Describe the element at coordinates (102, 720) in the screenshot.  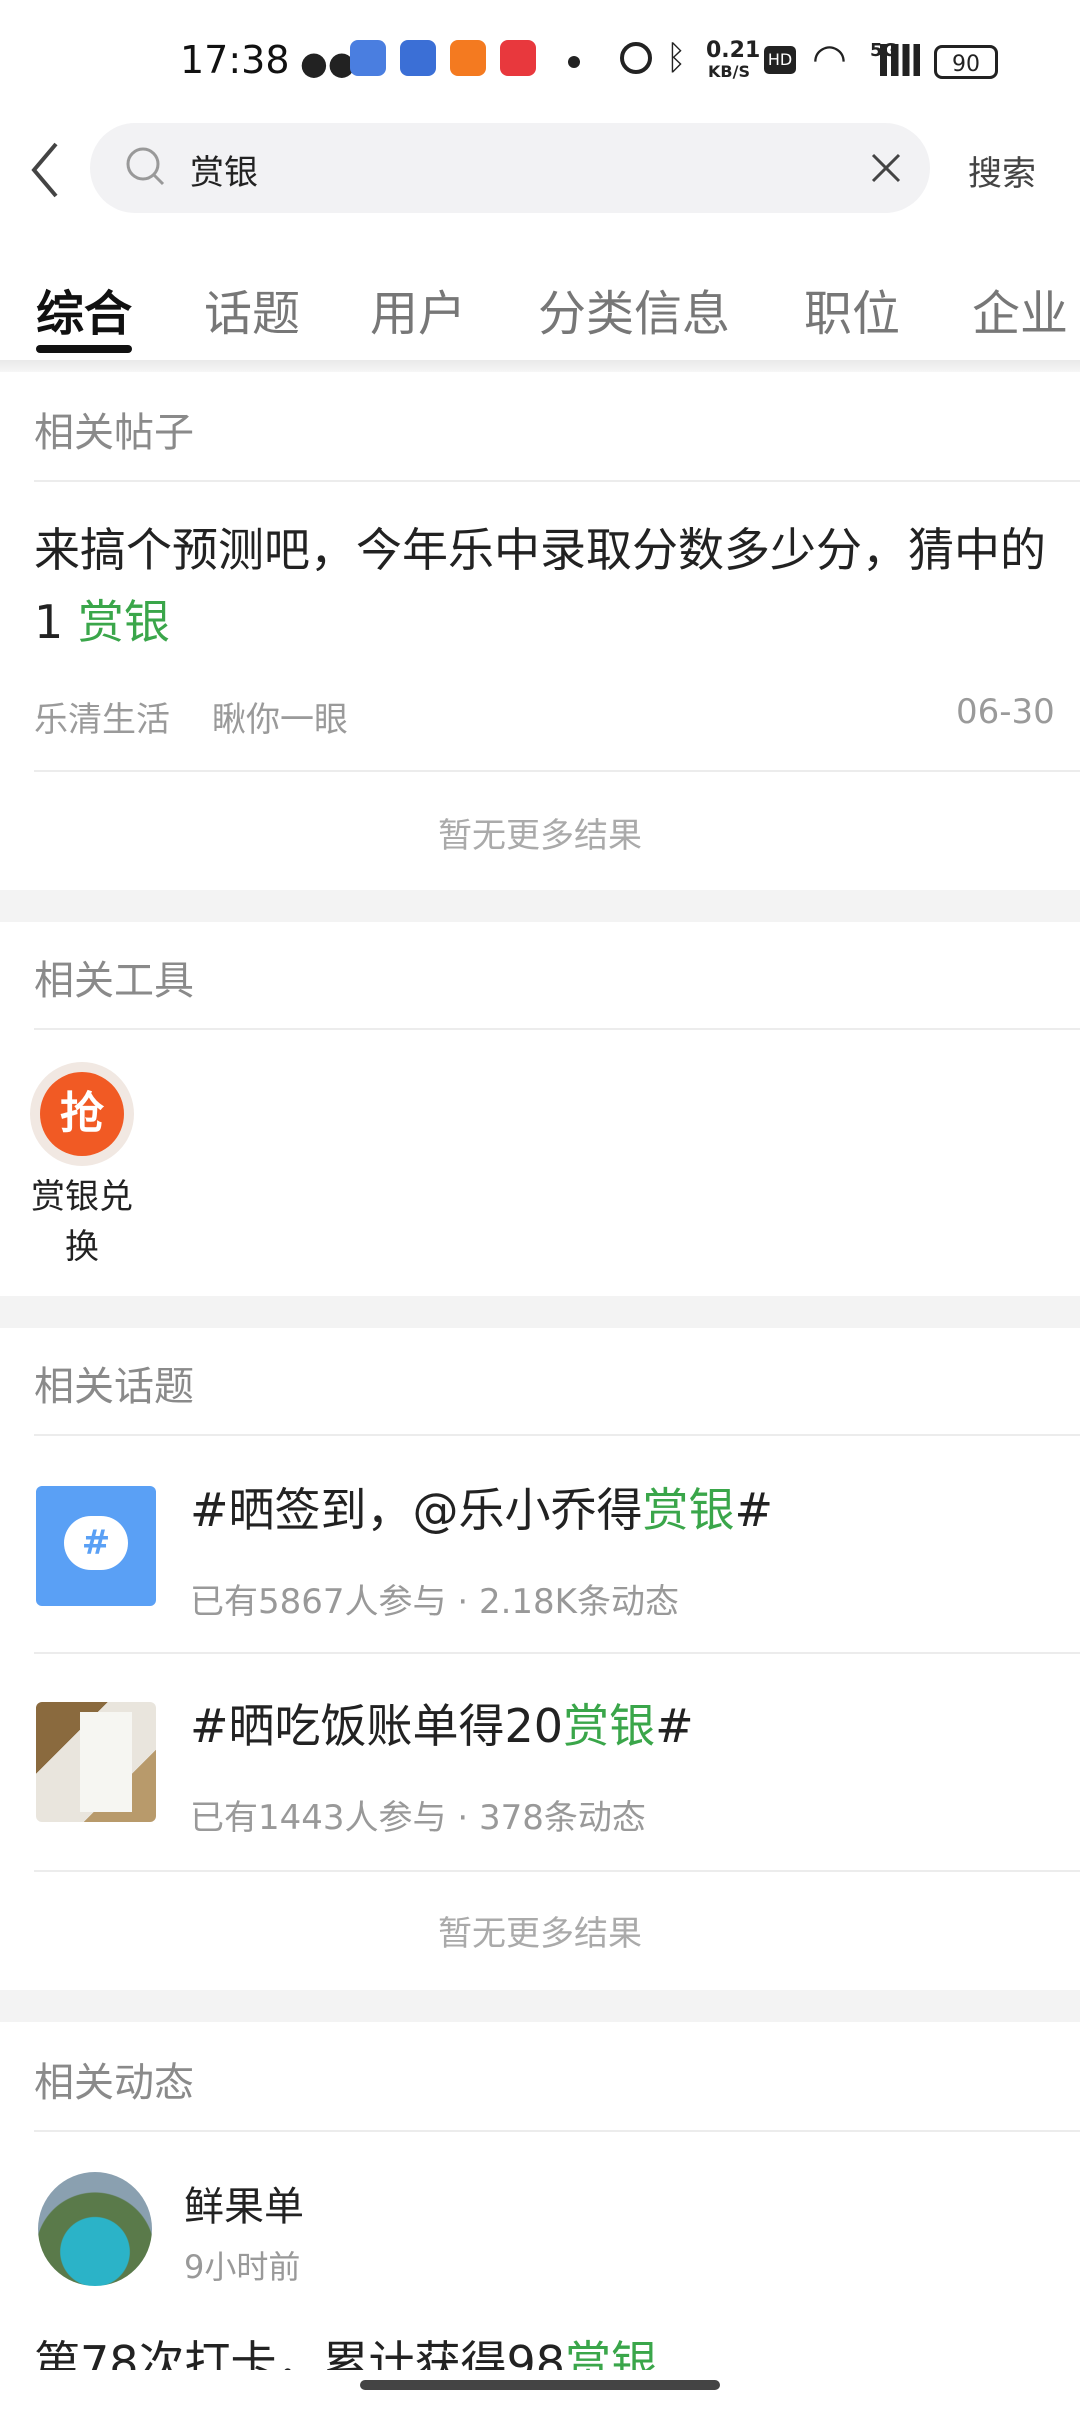
I see `post-board: 乐清生活` at that location.